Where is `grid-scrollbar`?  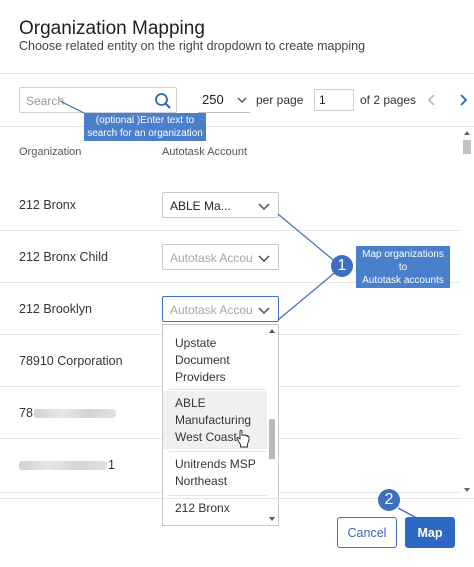 grid-scrollbar is located at coordinates (467, 312).